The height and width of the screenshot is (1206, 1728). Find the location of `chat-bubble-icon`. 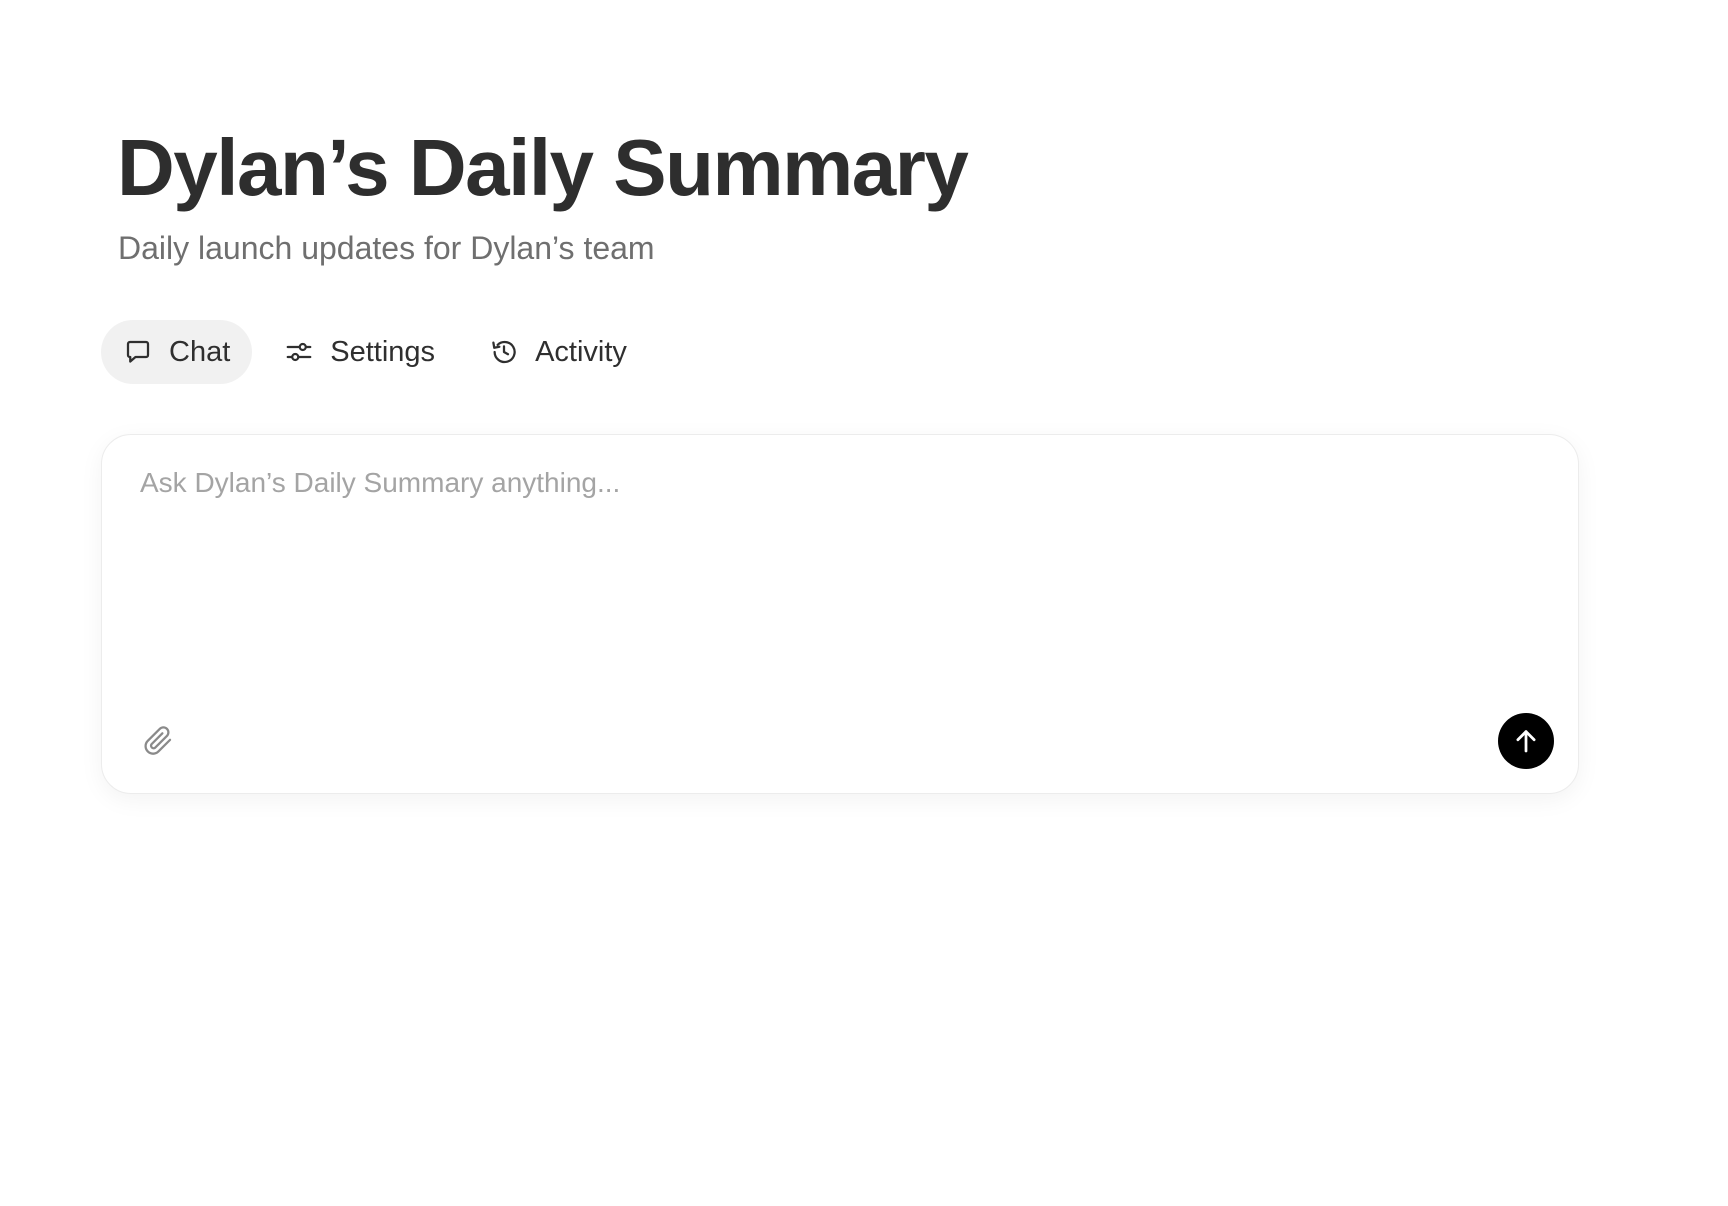

chat-bubble-icon is located at coordinates (138, 352).